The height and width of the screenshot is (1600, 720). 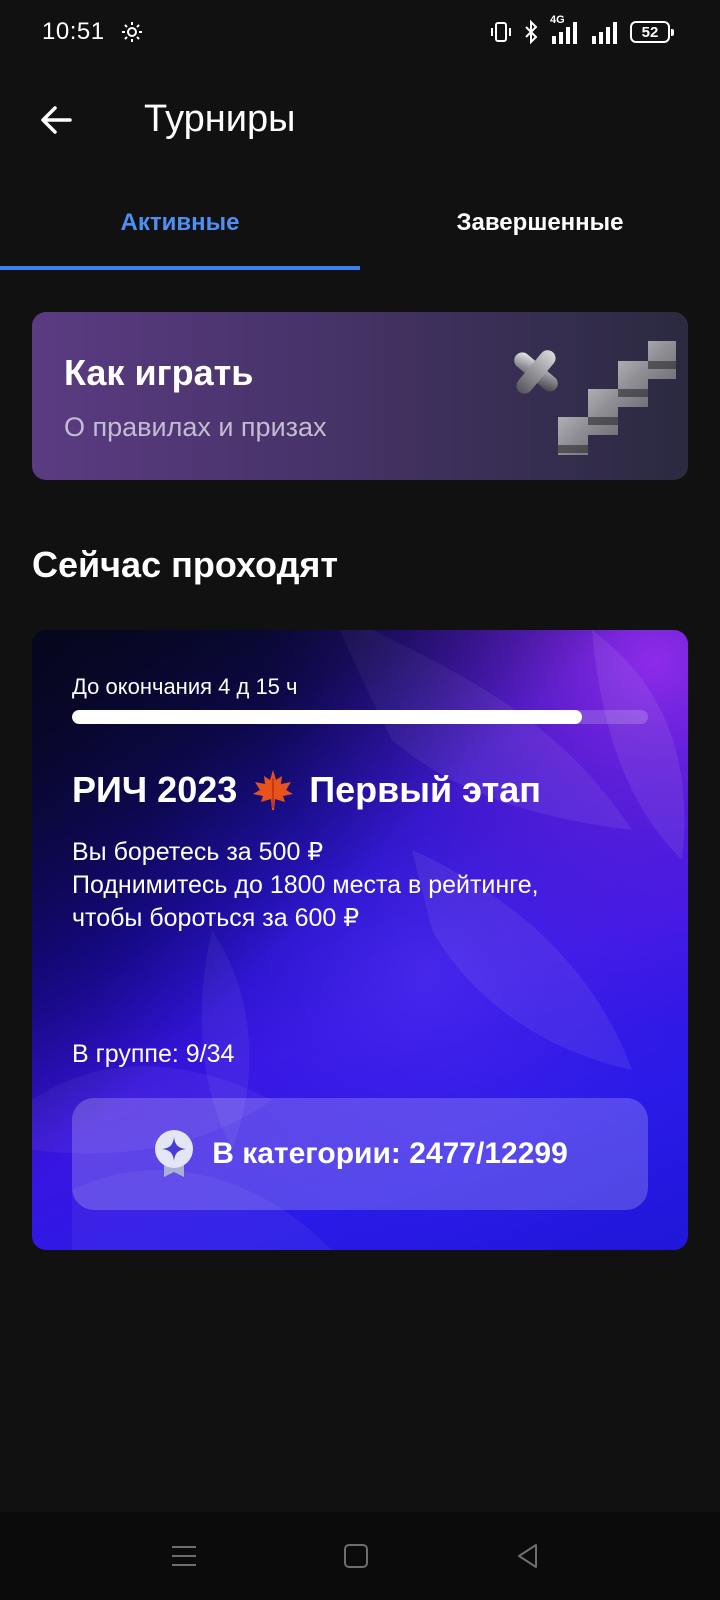 What do you see at coordinates (360, 32) in the screenshot?
I see `status-bar: 10:51 4G 52` at bounding box center [360, 32].